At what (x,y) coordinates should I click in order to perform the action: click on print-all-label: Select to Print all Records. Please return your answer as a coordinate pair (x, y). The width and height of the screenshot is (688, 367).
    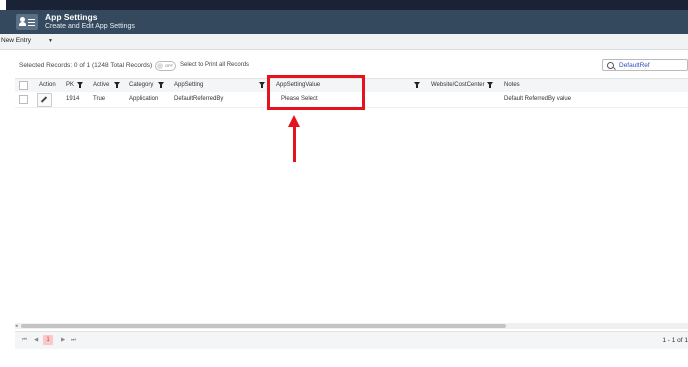
    Looking at the image, I should click on (215, 65).